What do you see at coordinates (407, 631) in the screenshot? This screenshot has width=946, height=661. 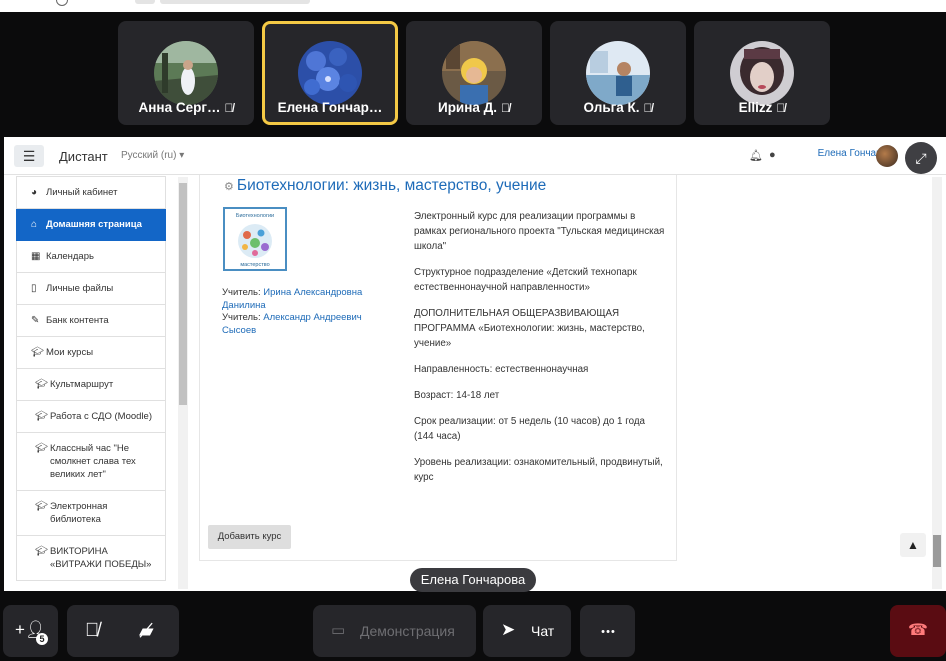 I see `screen-share-label: Демонстрация` at bounding box center [407, 631].